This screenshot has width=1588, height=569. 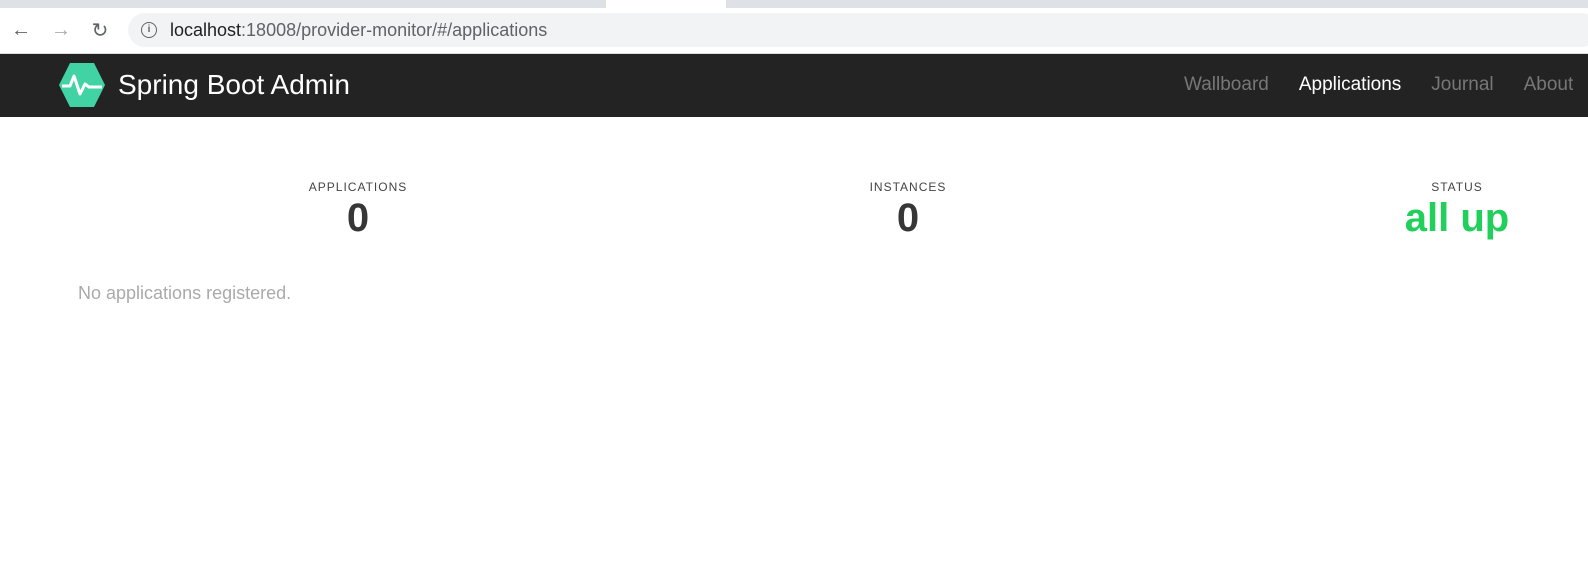 I want to click on spring-boot-admin-logo-icon, so click(x=82, y=85).